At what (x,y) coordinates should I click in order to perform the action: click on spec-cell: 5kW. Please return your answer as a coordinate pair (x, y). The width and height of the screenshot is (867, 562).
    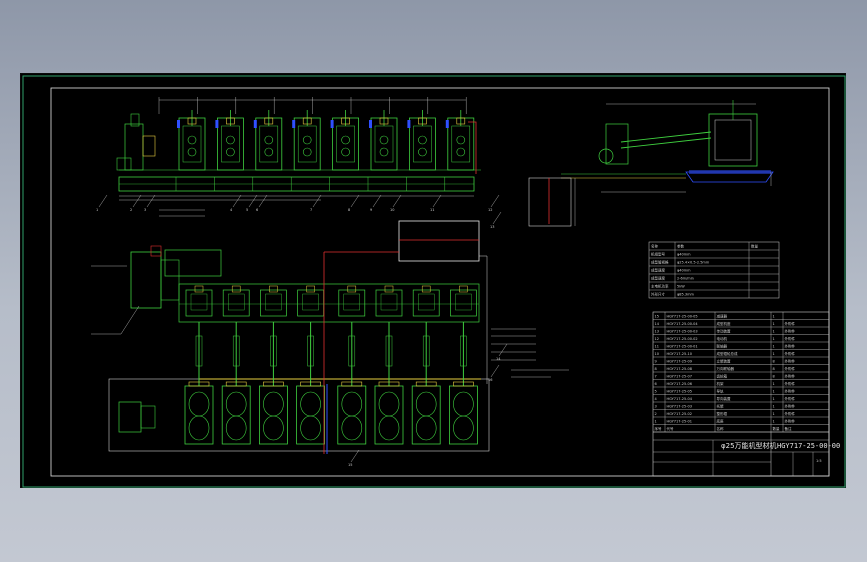
    Looking at the image, I should click on (681, 287).